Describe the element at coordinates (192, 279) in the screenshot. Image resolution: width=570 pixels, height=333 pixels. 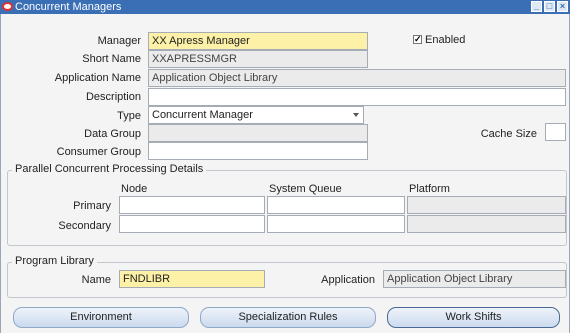
I see `library-name-field: FNDLIBR` at that location.